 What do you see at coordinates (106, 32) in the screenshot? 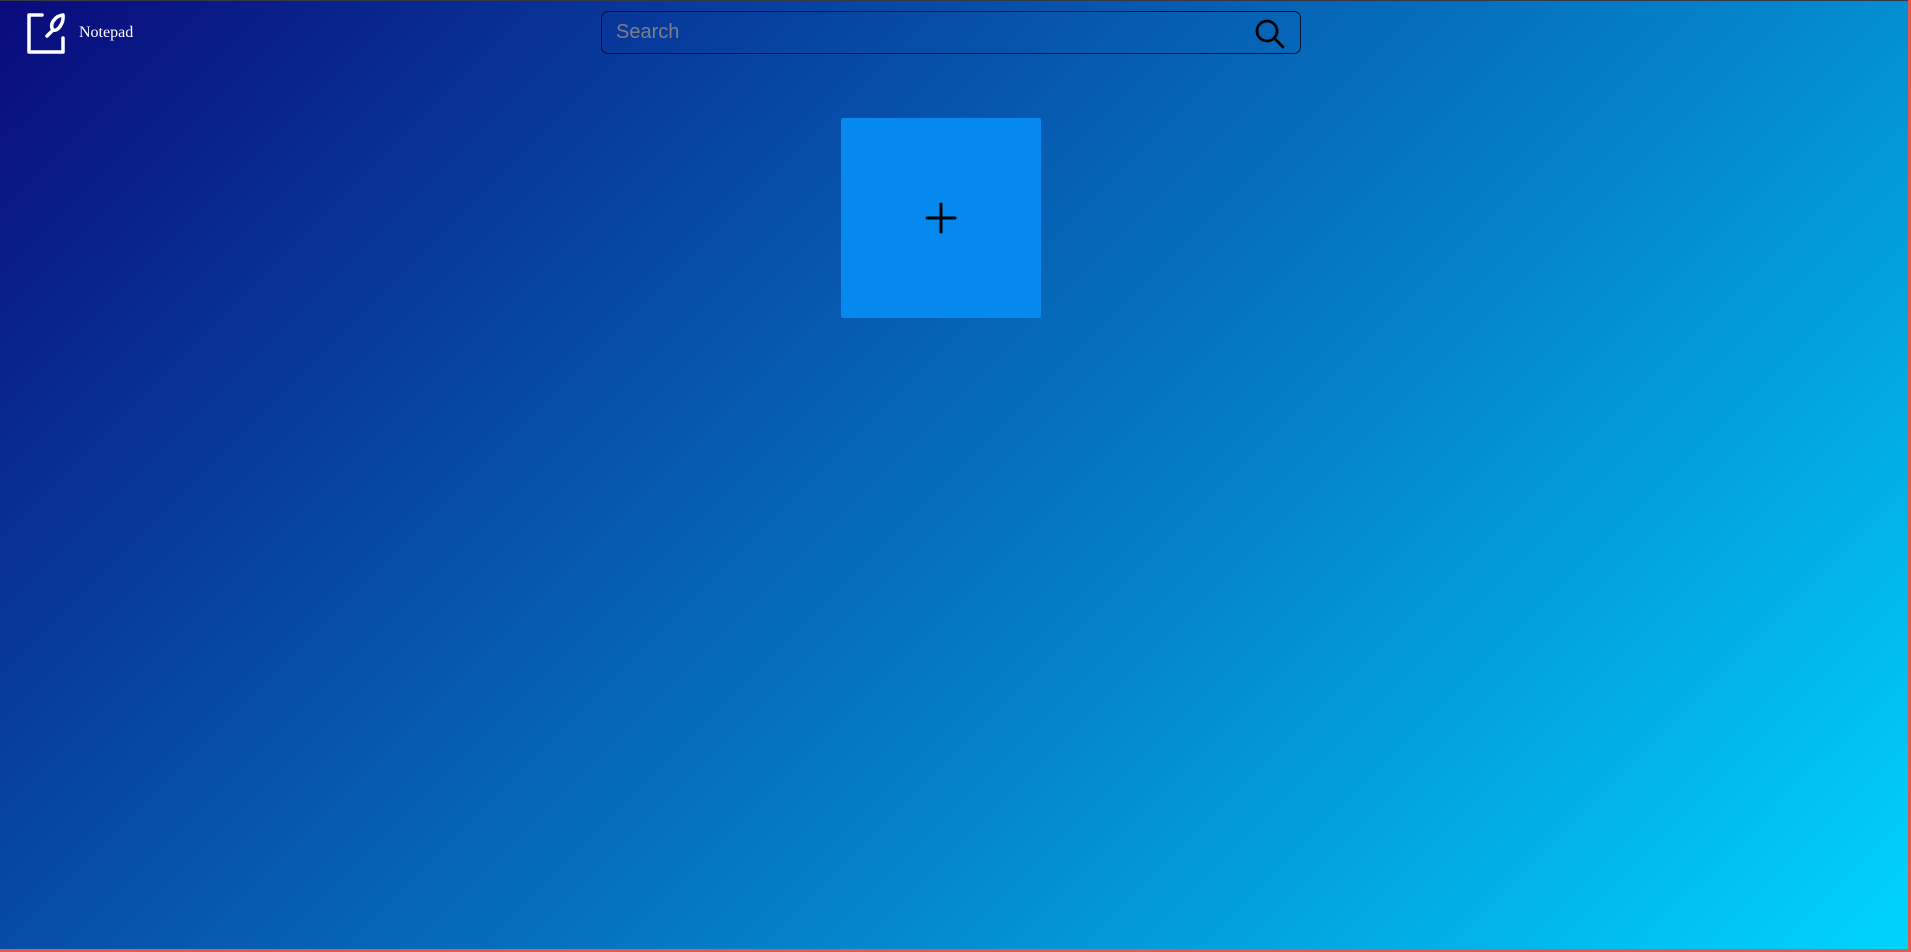
I see `app-title: Notepad` at bounding box center [106, 32].